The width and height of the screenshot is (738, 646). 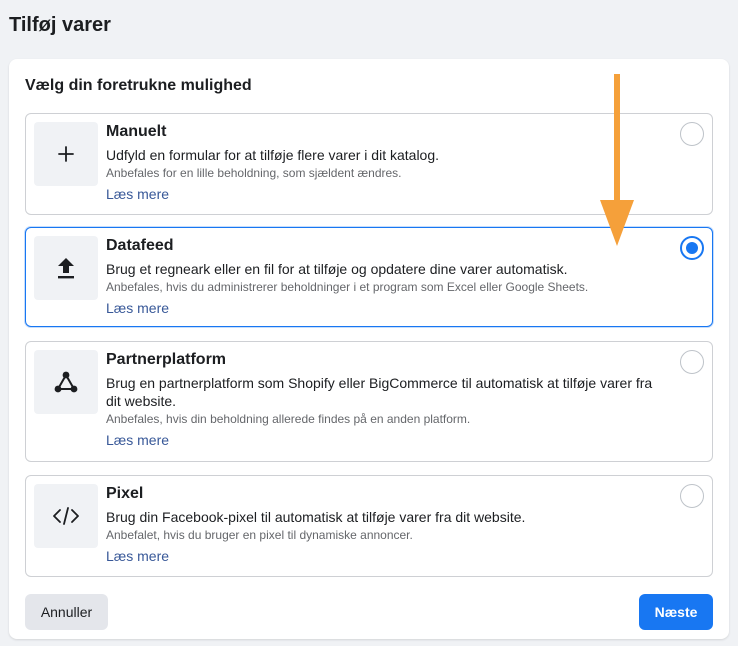 I want to click on radio-datafeed, so click(x=692, y=248).